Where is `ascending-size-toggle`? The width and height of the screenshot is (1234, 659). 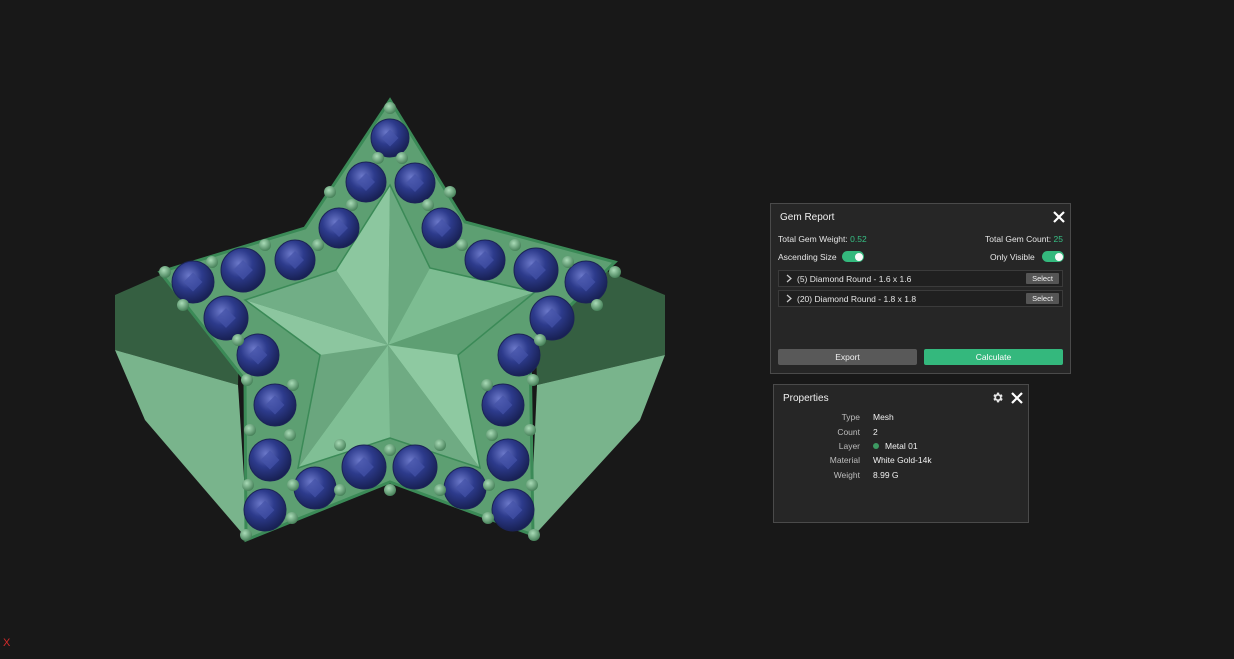
ascending-size-toggle is located at coordinates (853, 256).